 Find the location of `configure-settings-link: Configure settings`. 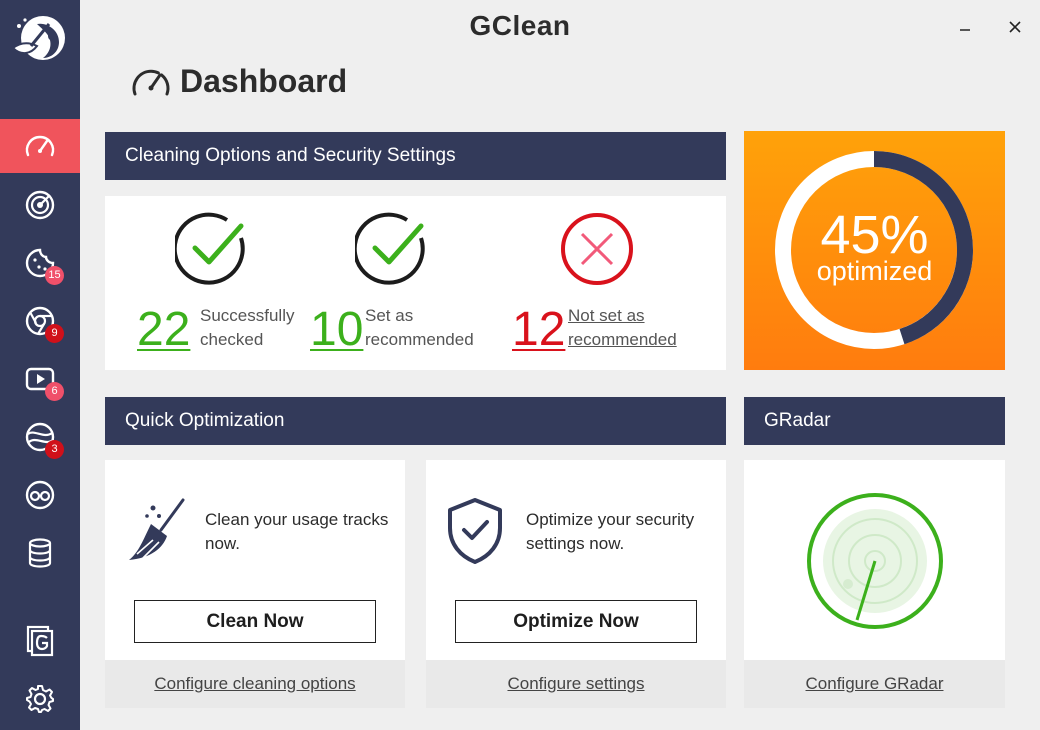

configure-settings-link: Configure settings is located at coordinates (575, 683).